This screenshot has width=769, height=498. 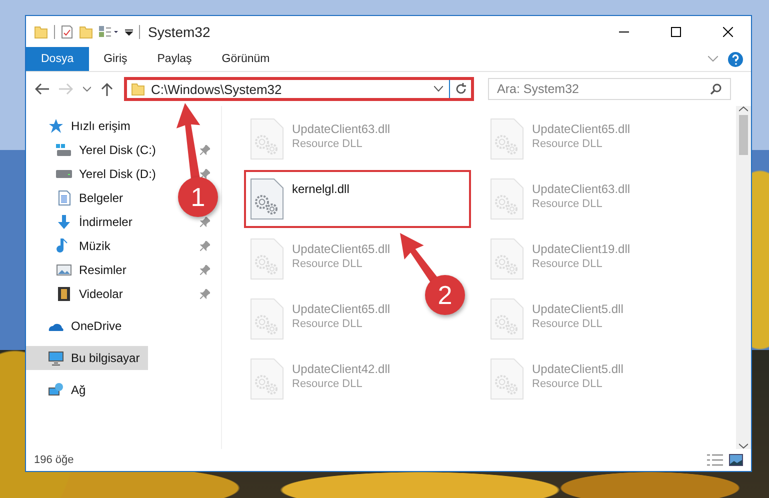 I want to click on sidebar-item: Yerel Disk (D:), so click(x=95, y=174).